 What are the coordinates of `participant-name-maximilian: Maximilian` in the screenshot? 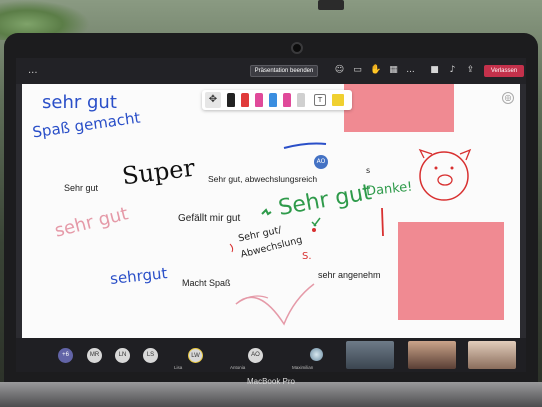 It's located at (303, 367).